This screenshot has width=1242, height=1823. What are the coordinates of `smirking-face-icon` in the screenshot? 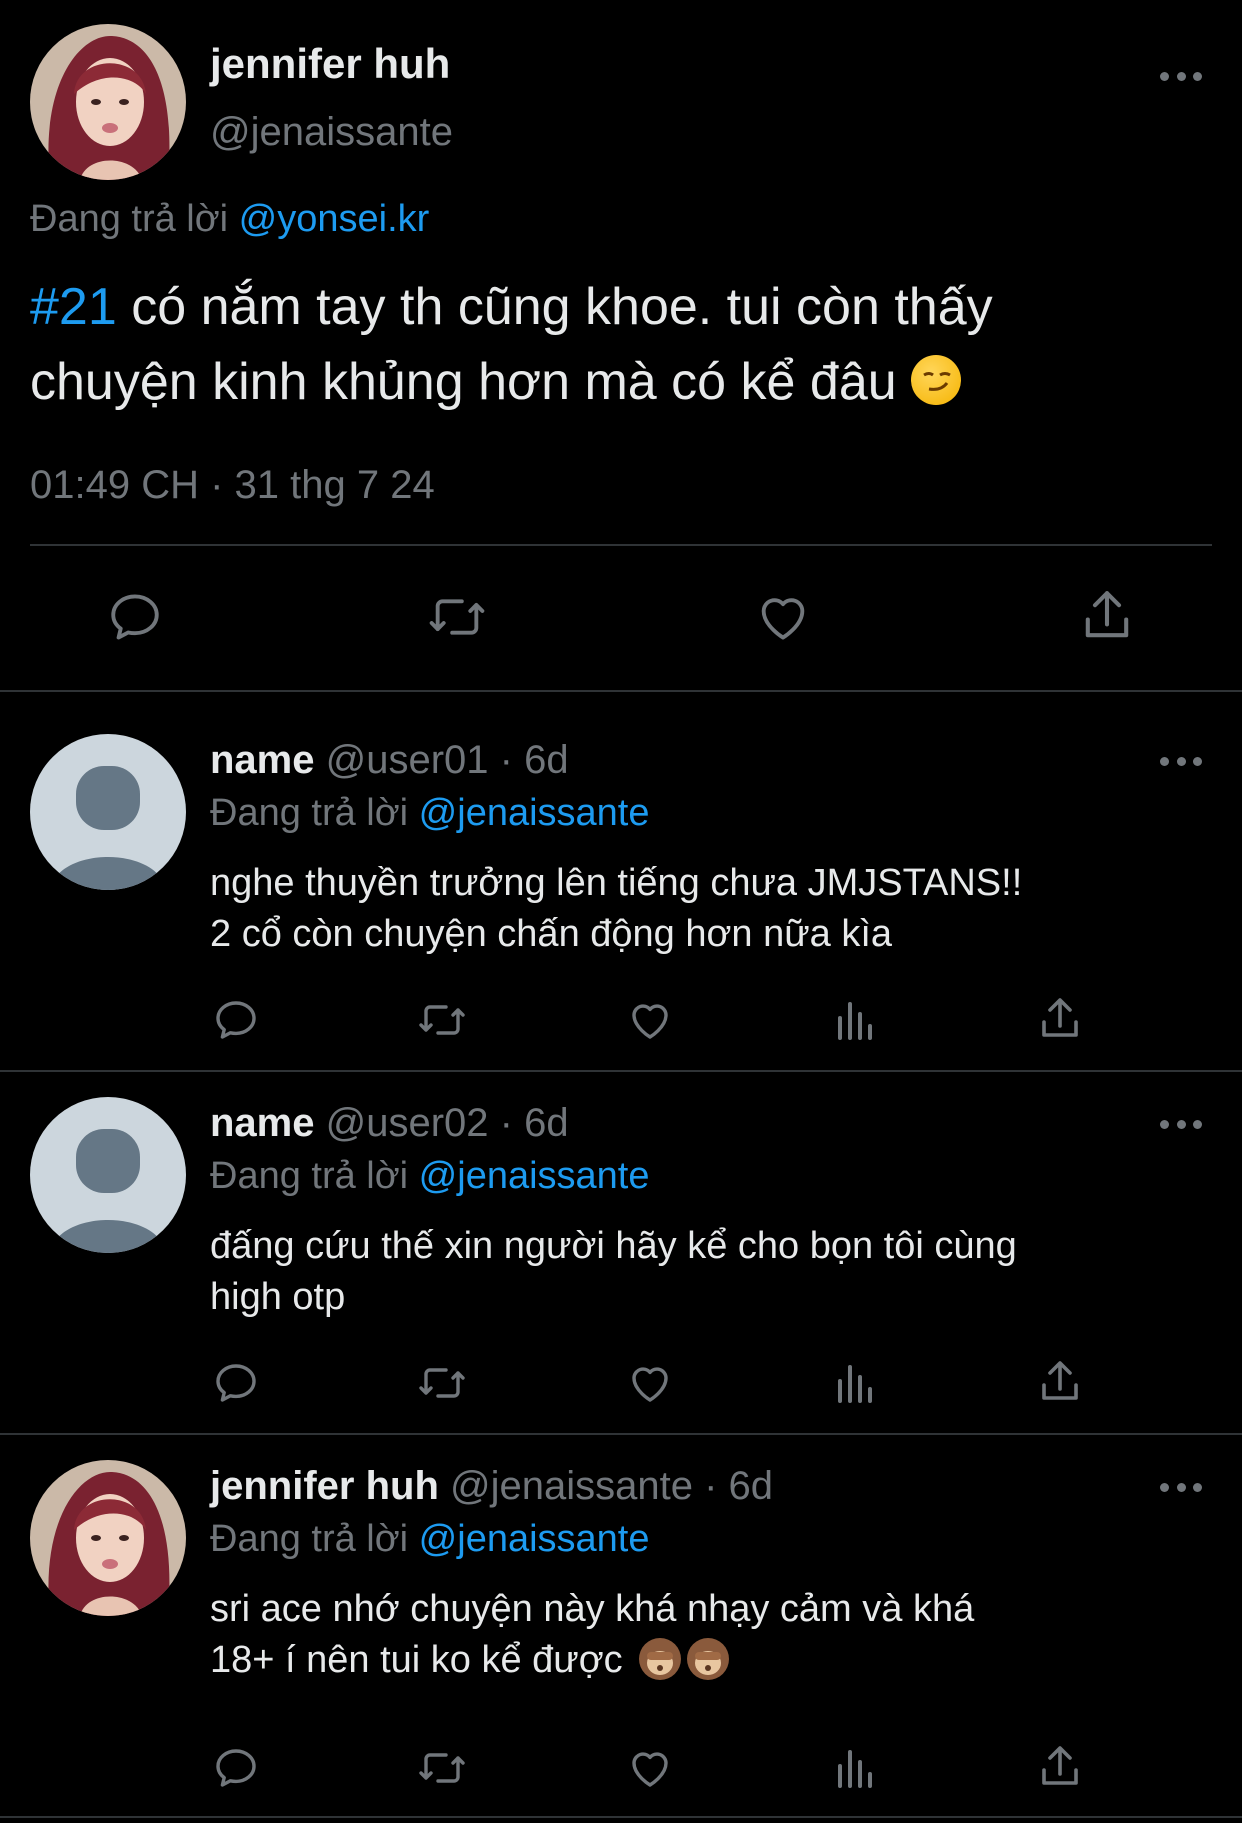 It's located at (936, 380).